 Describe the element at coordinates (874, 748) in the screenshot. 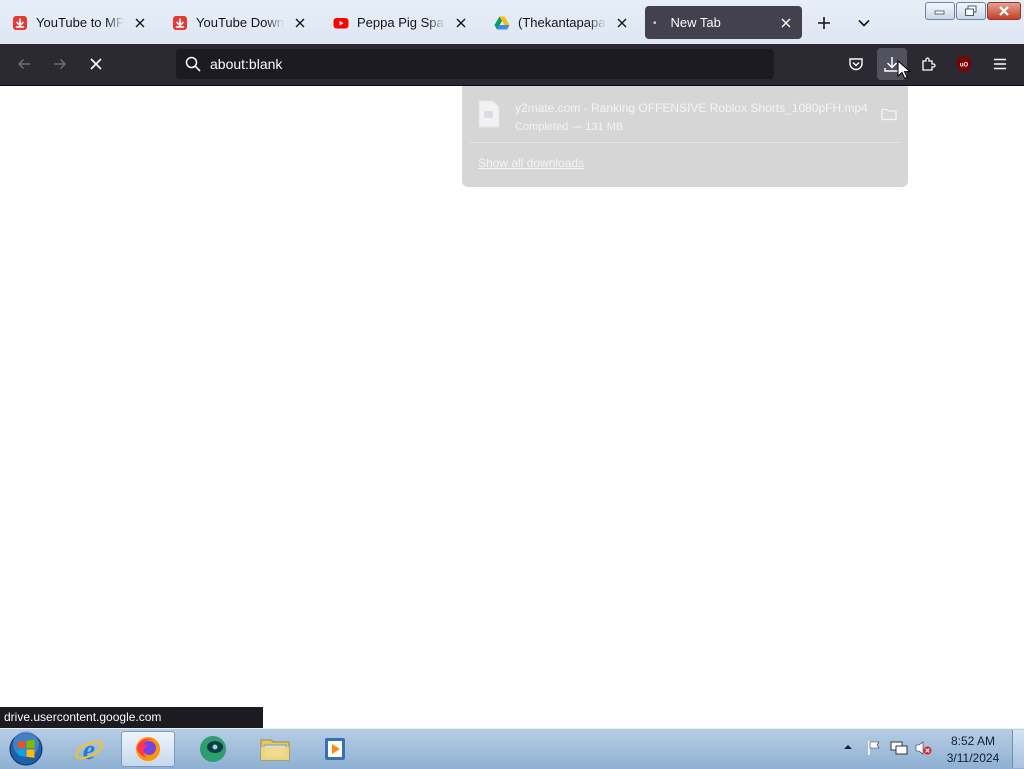

I see `action-center-flag-icon` at that location.